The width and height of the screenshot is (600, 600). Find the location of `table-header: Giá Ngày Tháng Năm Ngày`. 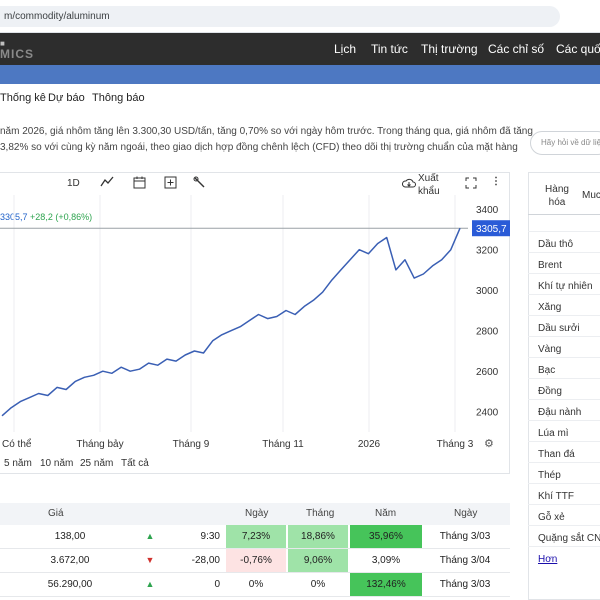

table-header: Giá Ngày Tháng Năm Ngày is located at coordinates (255, 514).